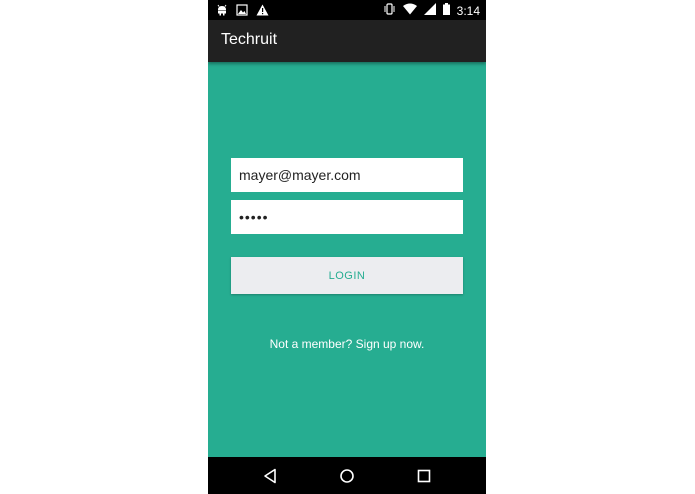  What do you see at coordinates (424, 476) in the screenshot?
I see `recents-icon` at bounding box center [424, 476].